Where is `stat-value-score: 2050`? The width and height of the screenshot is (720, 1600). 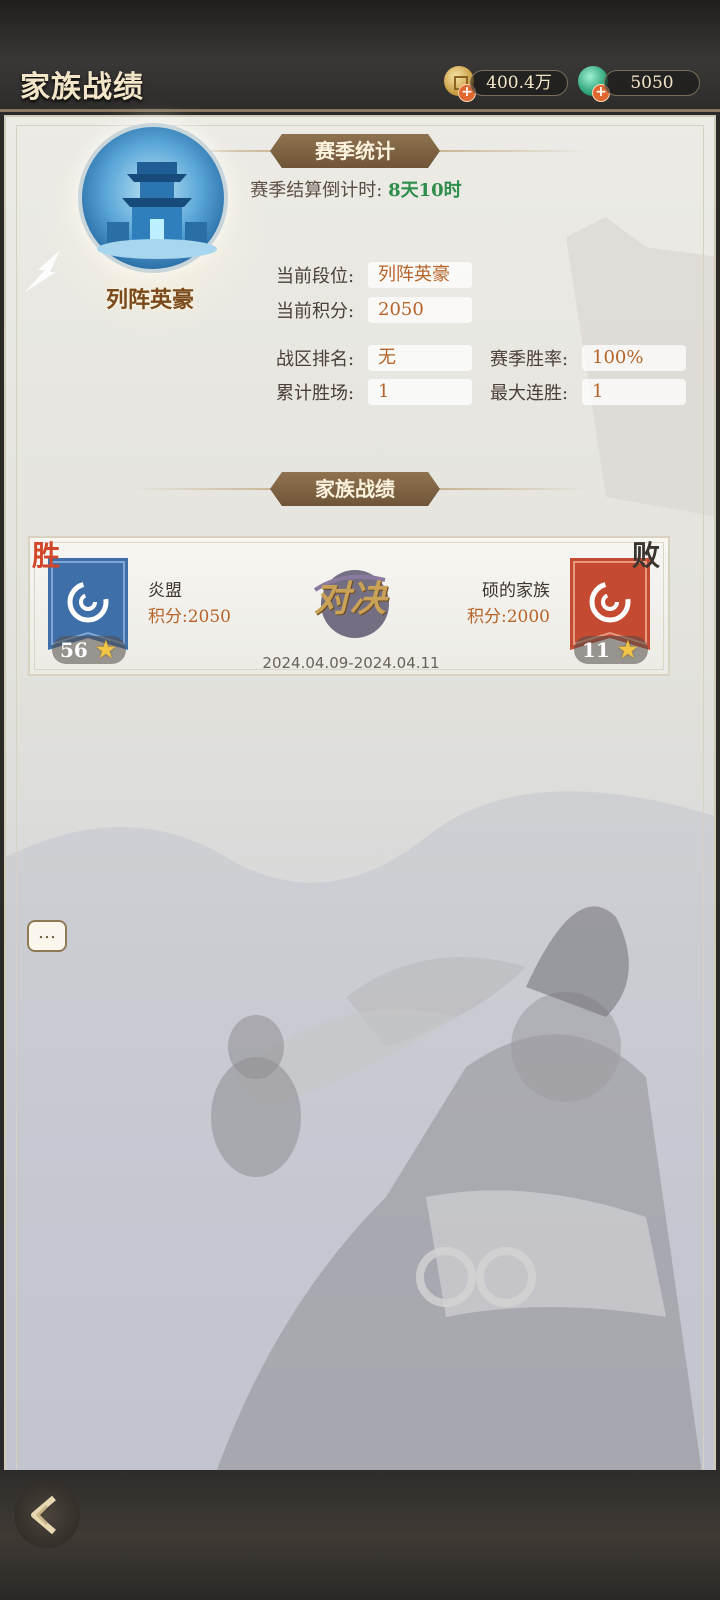 stat-value-score: 2050 is located at coordinates (420, 310).